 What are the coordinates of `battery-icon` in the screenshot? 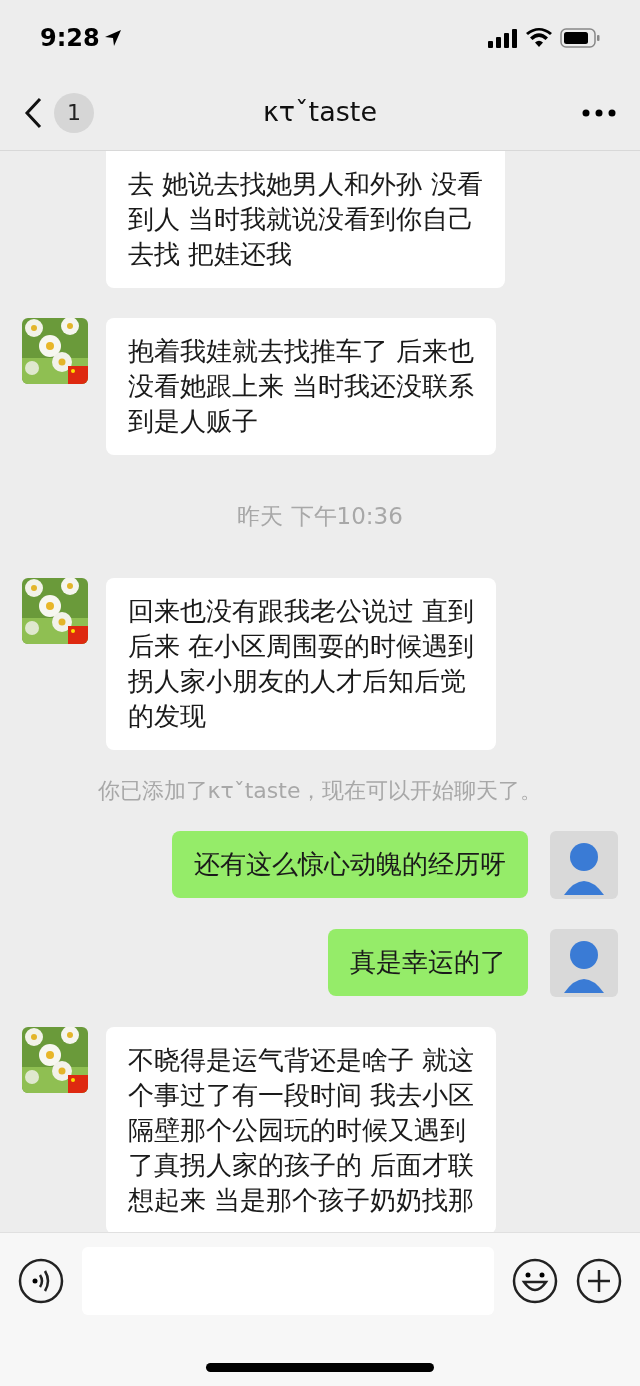 It's located at (580, 37).